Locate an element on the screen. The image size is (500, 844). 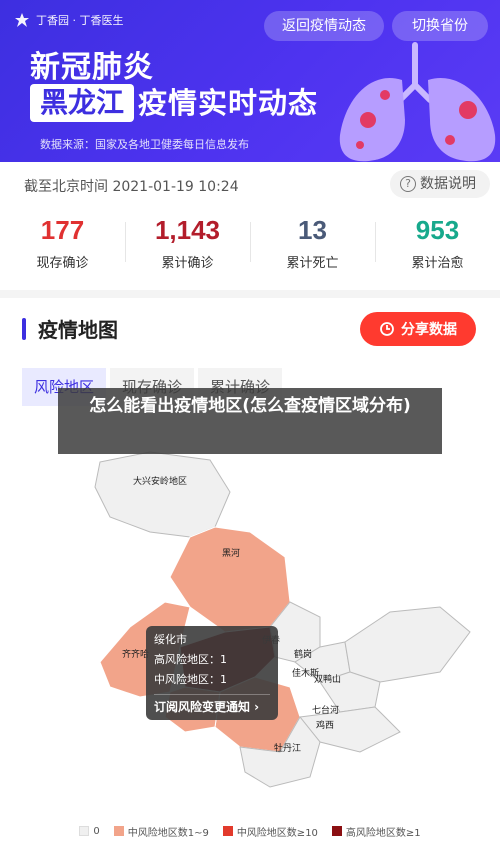
page-subtitle: 疫情实时动态 is located at coordinates (228, 103).